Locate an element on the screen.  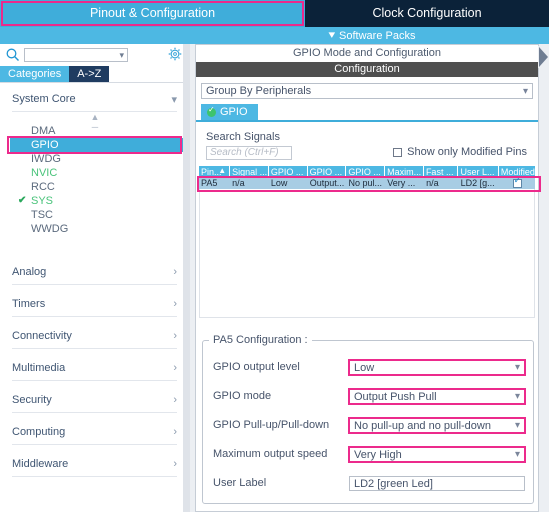
tab-clock-configuration-label: Clock Configuration is located at coordinates (427, 13).